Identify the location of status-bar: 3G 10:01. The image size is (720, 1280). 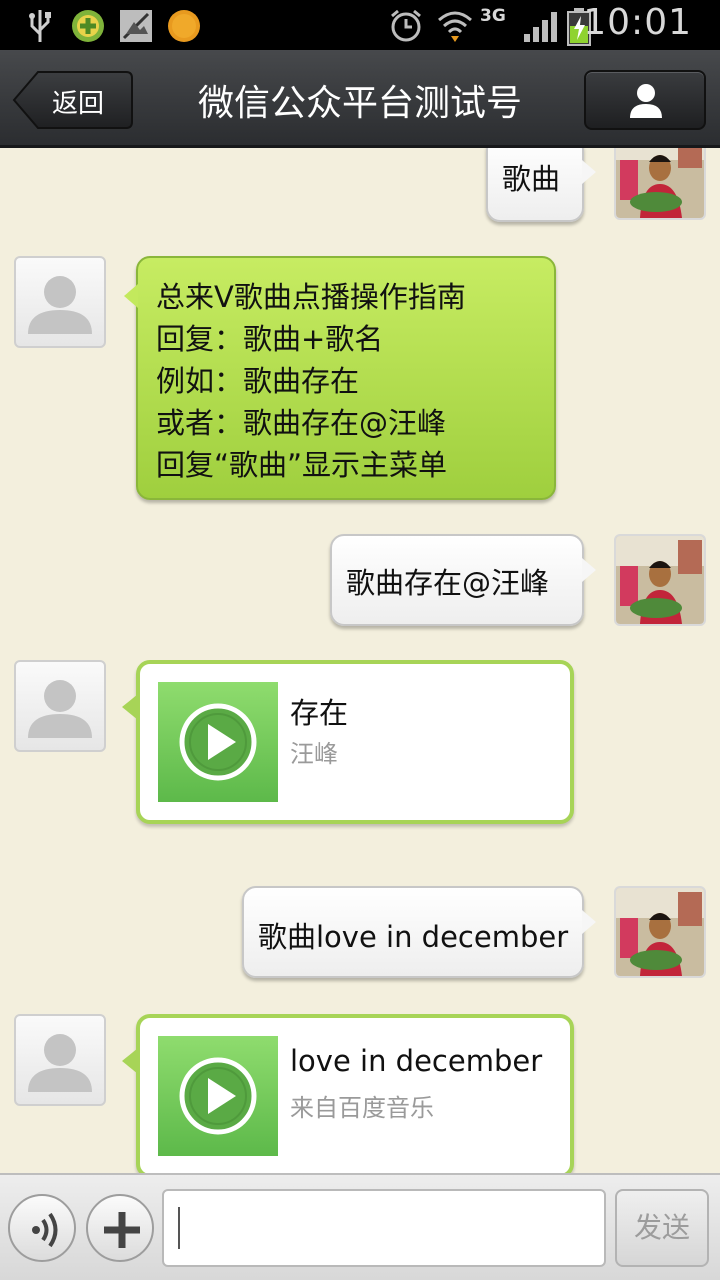
(360, 25).